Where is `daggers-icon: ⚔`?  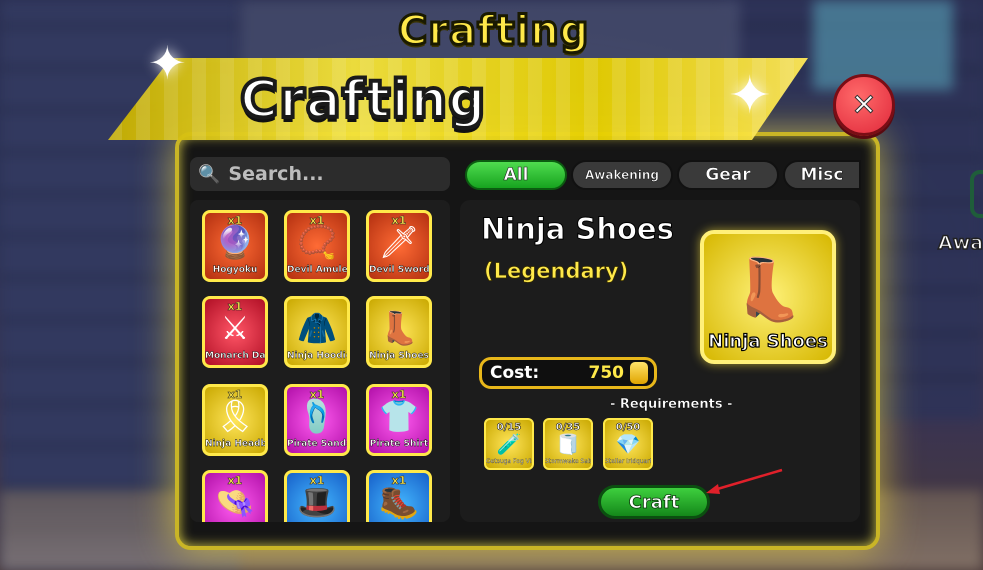
daggers-icon: ⚔ is located at coordinates (235, 328).